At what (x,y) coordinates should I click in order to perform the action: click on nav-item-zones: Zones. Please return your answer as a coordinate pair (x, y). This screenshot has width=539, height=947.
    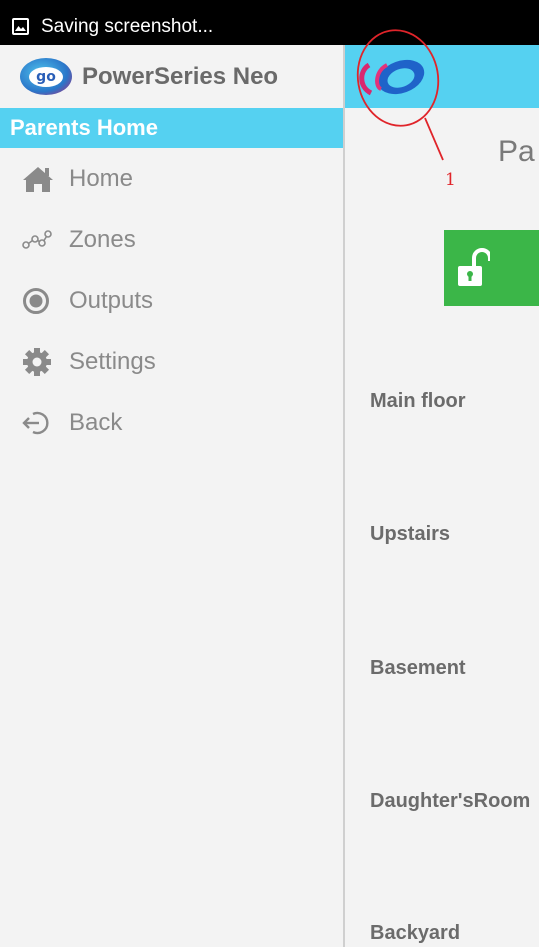
    Looking at the image, I should click on (171, 239).